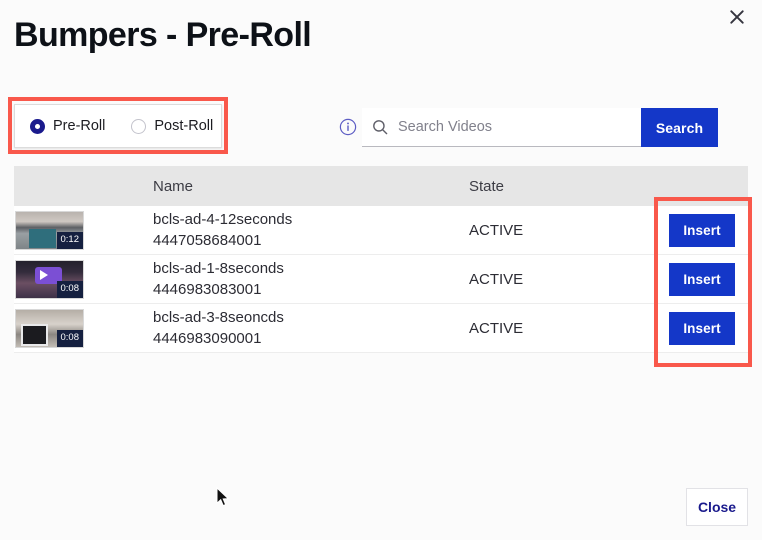 The width and height of the screenshot is (762, 540). Describe the element at coordinates (348, 127) in the screenshot. I see `info-circle-icon` at that location.